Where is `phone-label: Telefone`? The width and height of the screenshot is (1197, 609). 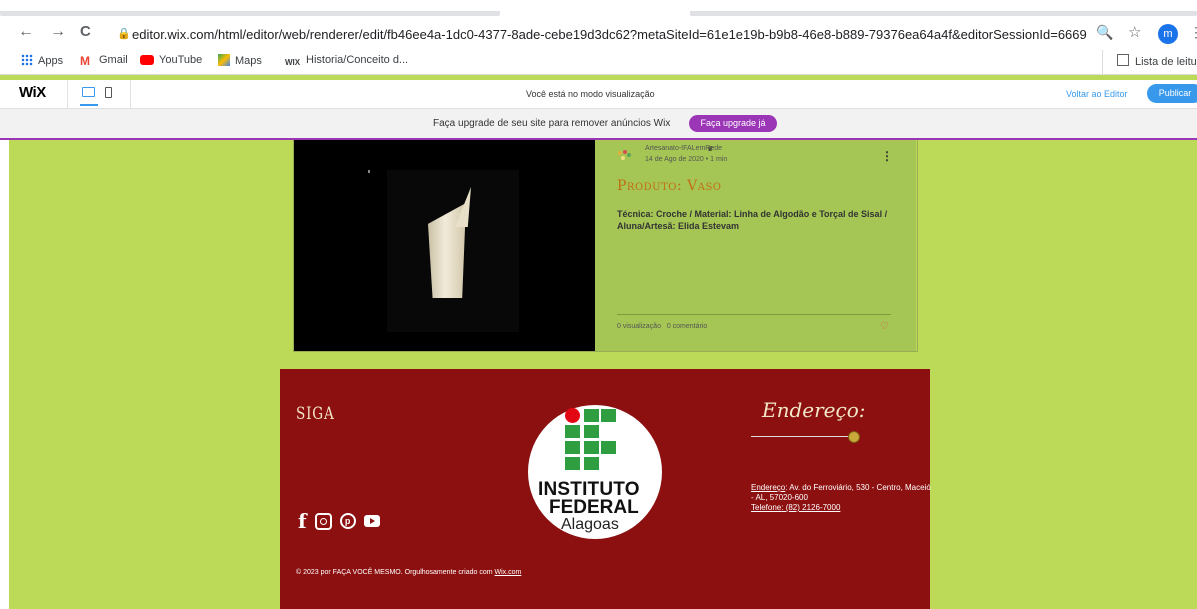
phone-label: Telefone is located at coordinates (766, 507).